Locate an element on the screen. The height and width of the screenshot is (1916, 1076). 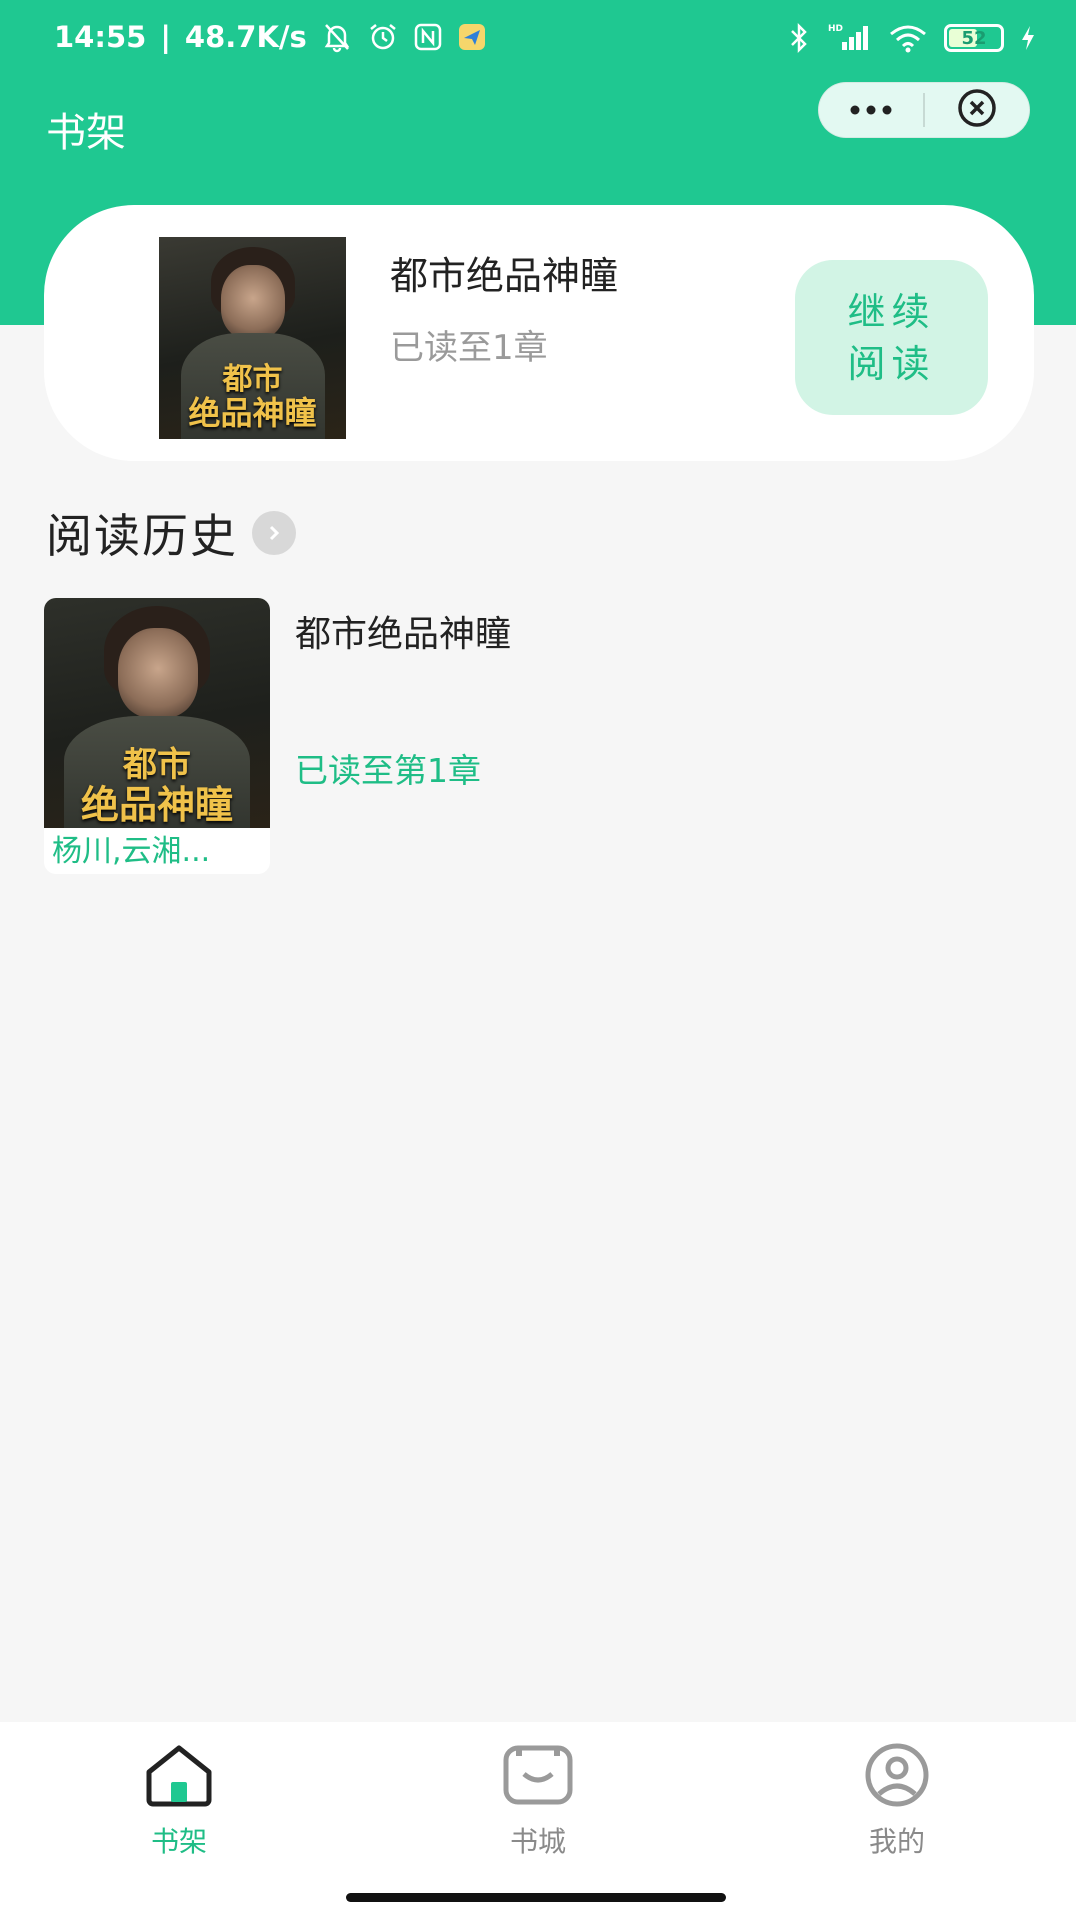
tab-bookshelf: 书架 is located at coordinates (179, 1807).